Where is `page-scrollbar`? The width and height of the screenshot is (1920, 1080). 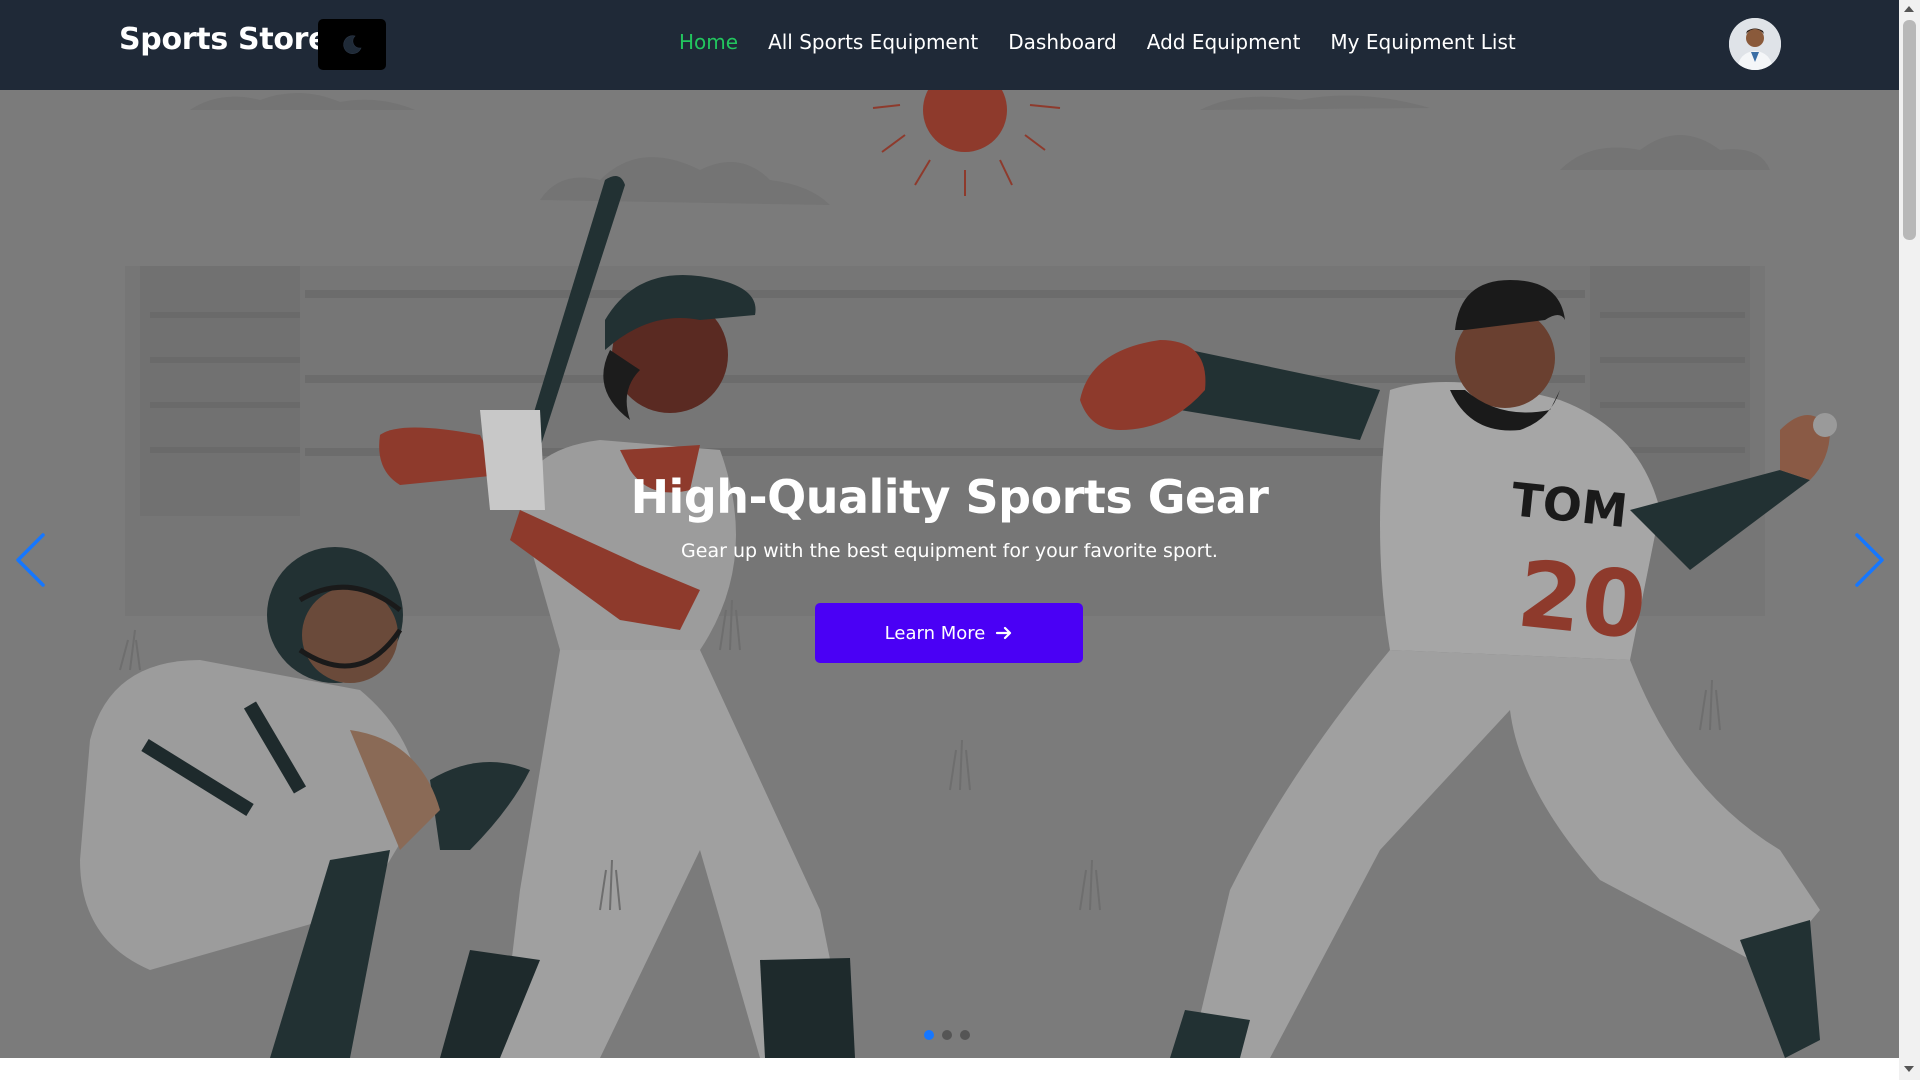 page-scrollbar is located at coordinates (1909, 540).